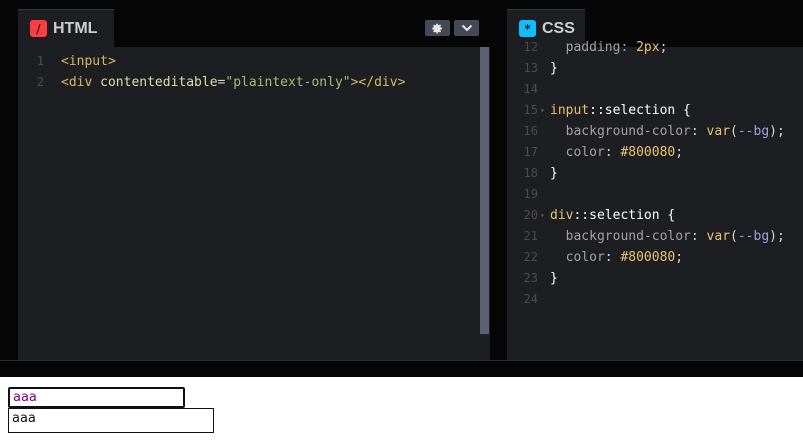 Image resolution: width=803 pixels, height=441 pixels. What do you see at coordinates (254, 61) in the screenshot?
I see `code-line: 1 <input>` at bounding box center [254, 61].